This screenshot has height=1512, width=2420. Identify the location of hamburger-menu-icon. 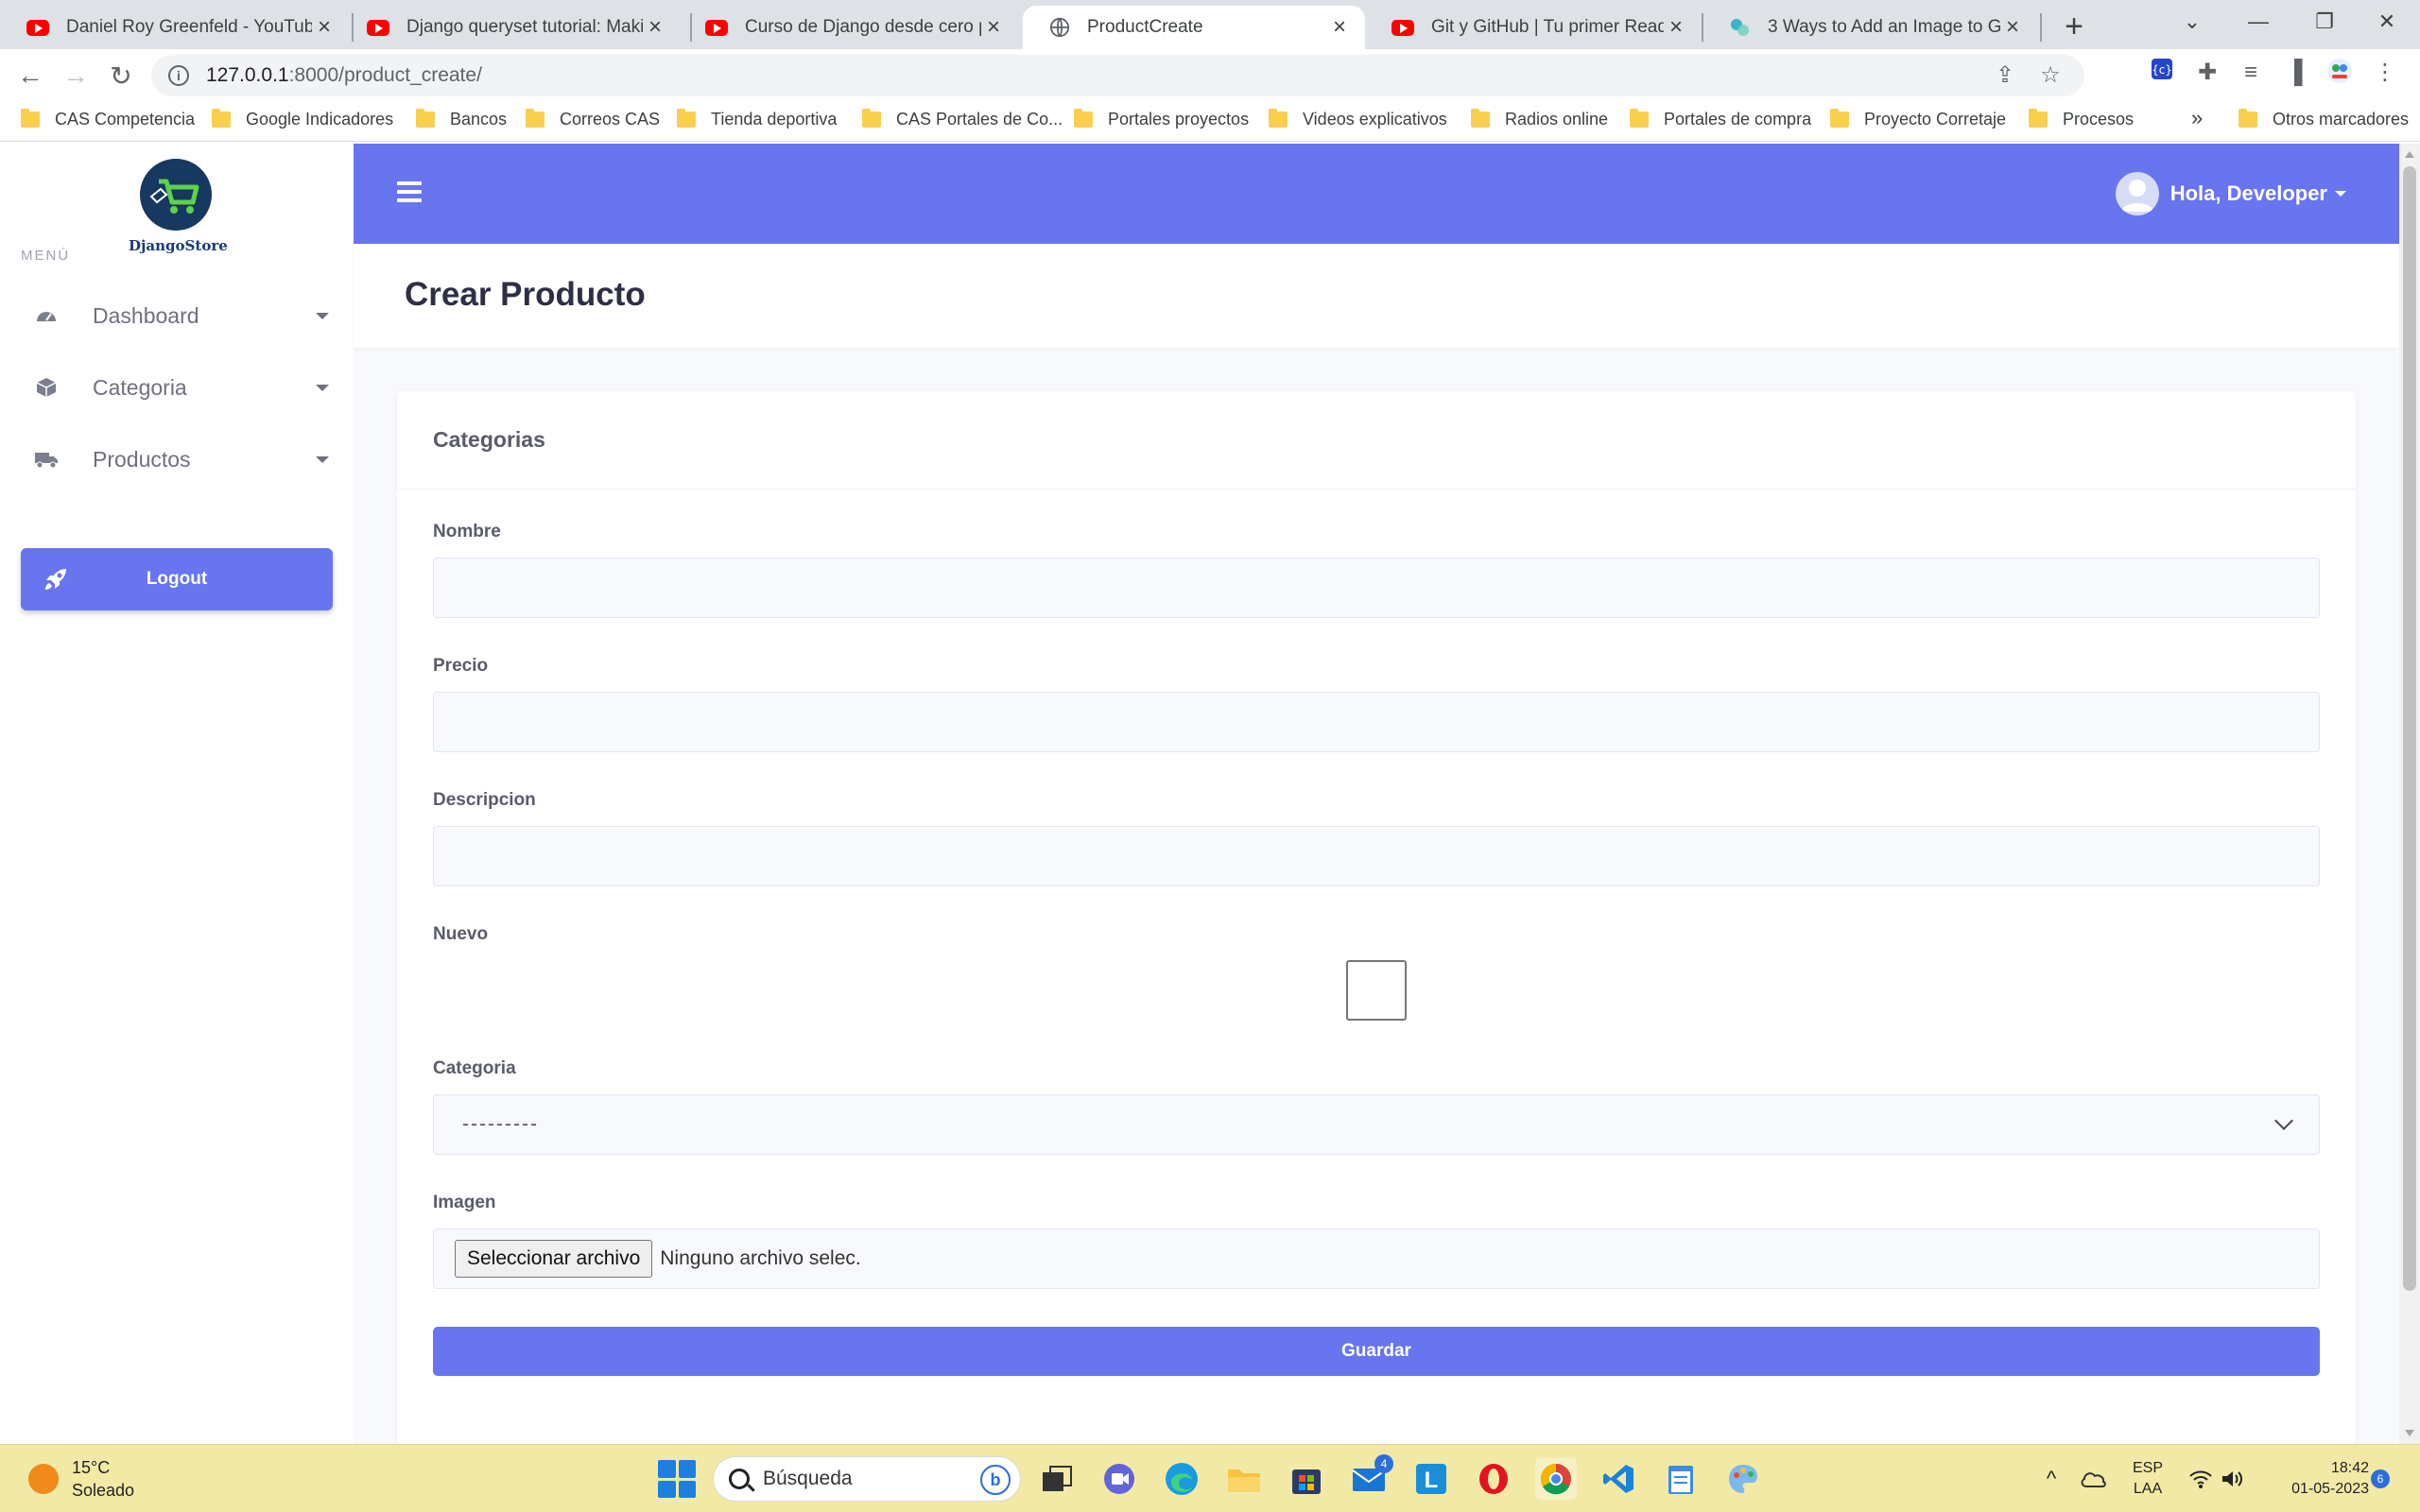
(409, 191).